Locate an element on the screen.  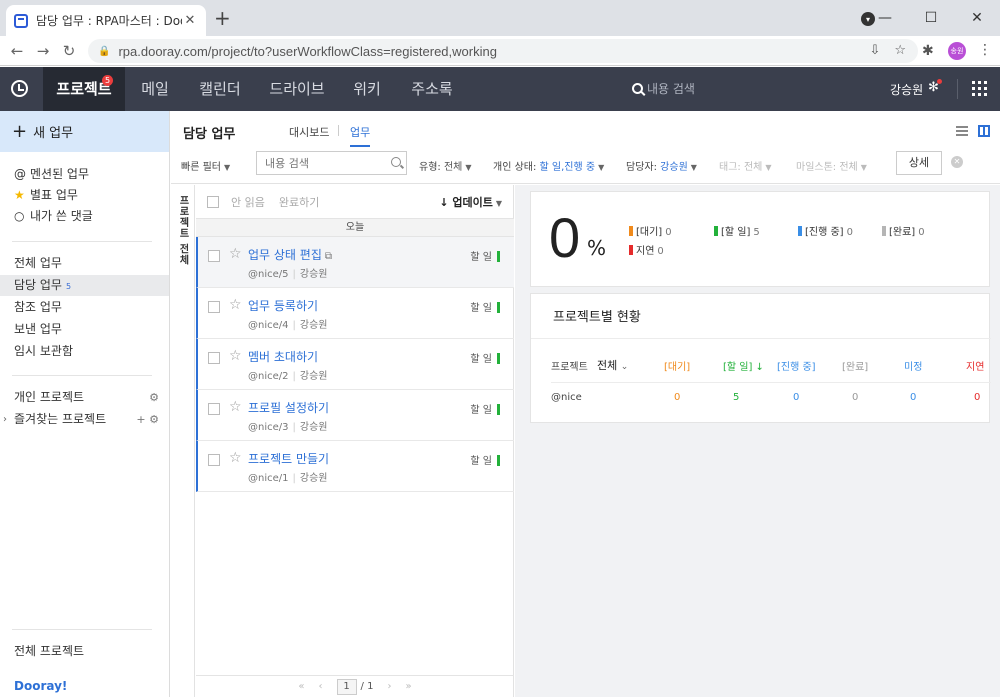
list-view-icon is located at coordinates (962, 131).